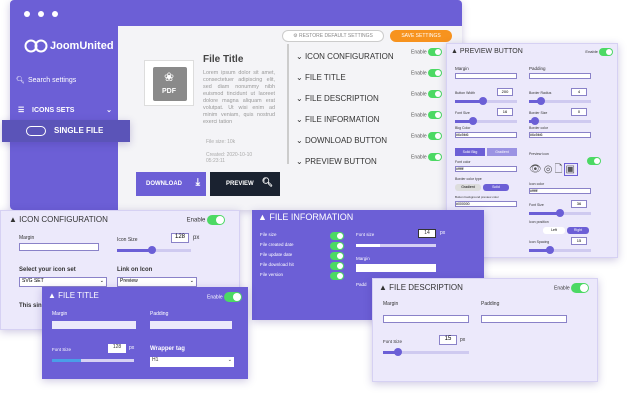  What do you see at coordinates (502, 152) in the screenshot?
I see `bg-tab-gradient: Gradient` at bounding box center [502, 152].